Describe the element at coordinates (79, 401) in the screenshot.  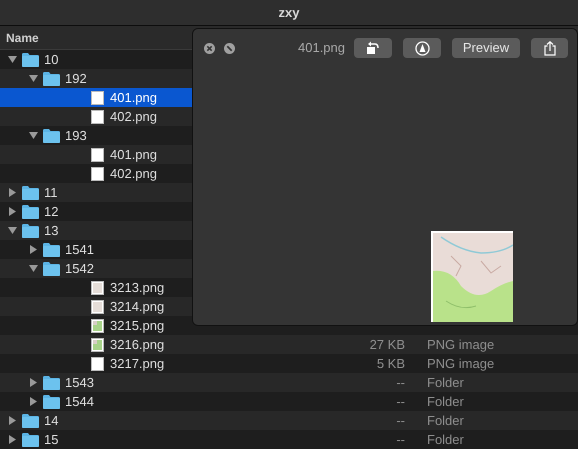
I see `file-name: 1544` at that location.